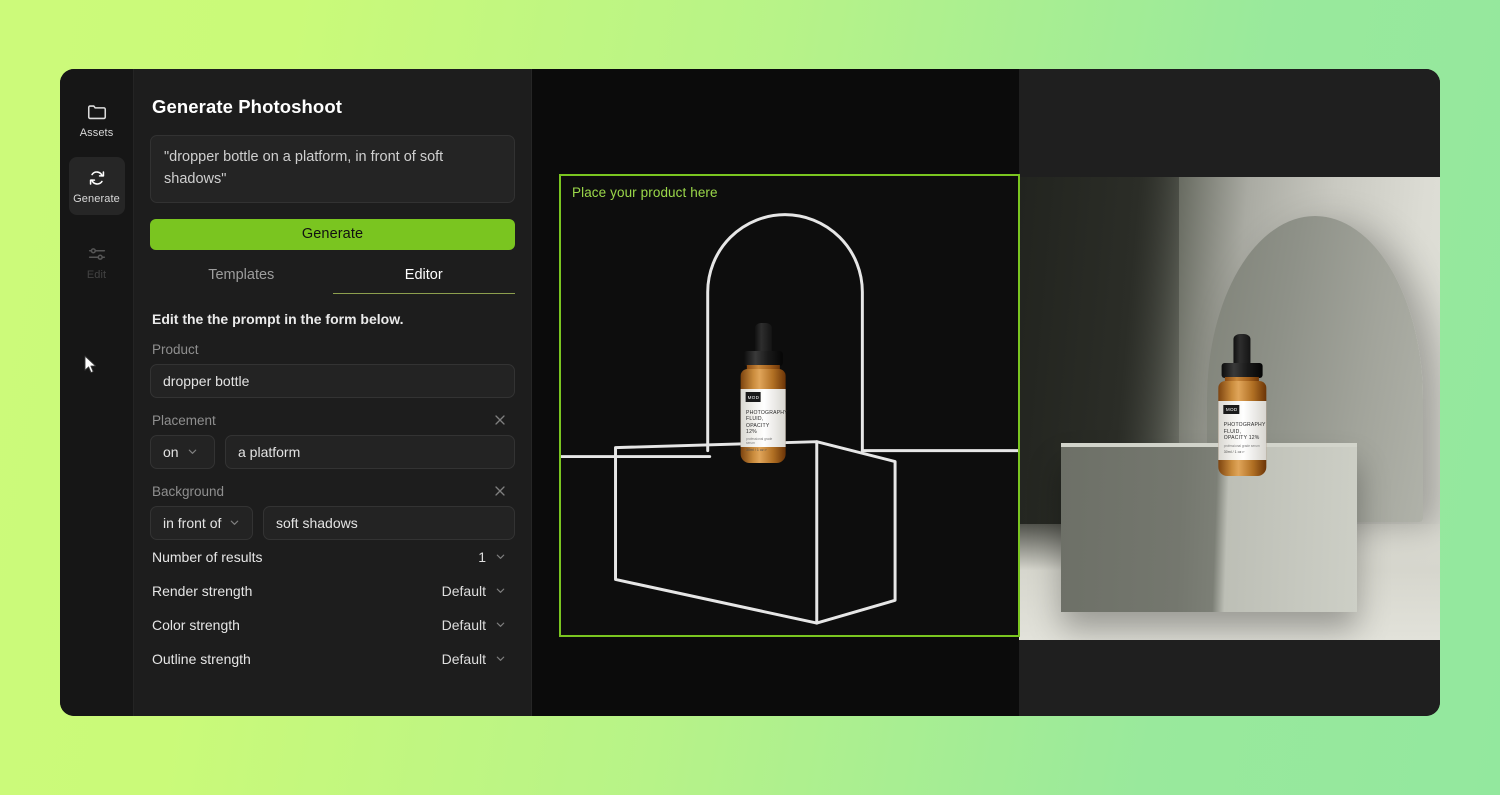  Describe the element at coordinates (278, 318) in the screenshot. I see `form-hint: Edit the the prompt in the form below.` at that location.